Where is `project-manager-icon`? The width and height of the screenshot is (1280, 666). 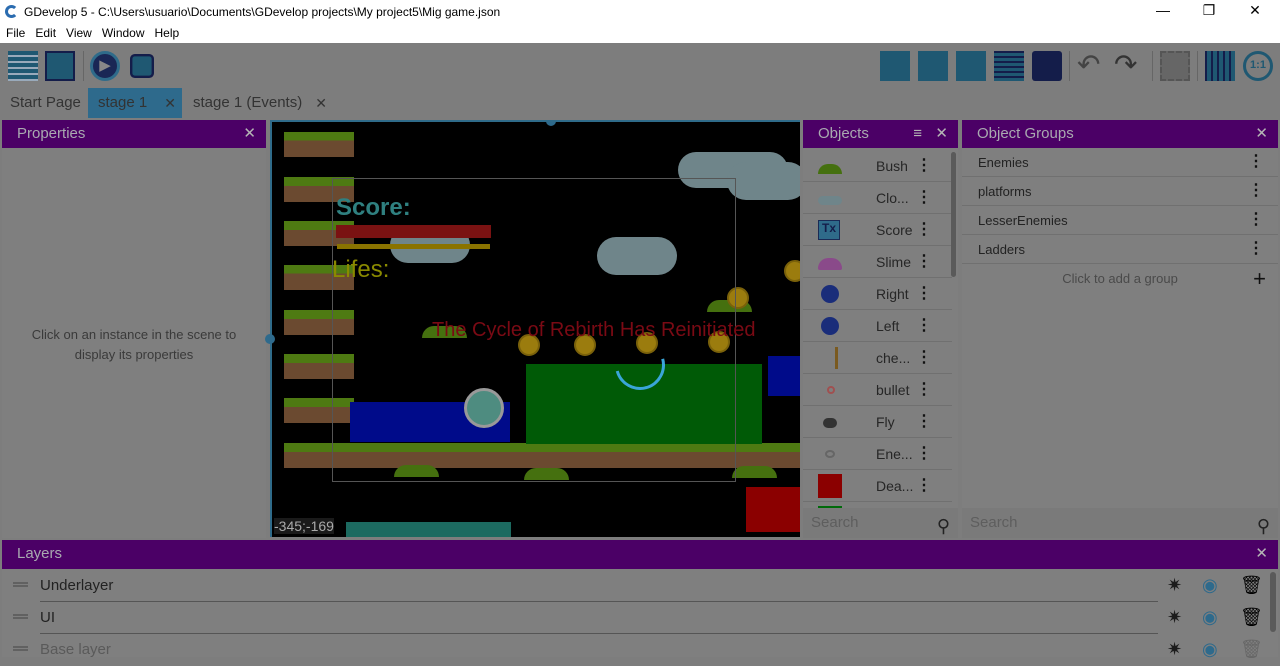 project-manager-icon is located at coordinates (23, 66).